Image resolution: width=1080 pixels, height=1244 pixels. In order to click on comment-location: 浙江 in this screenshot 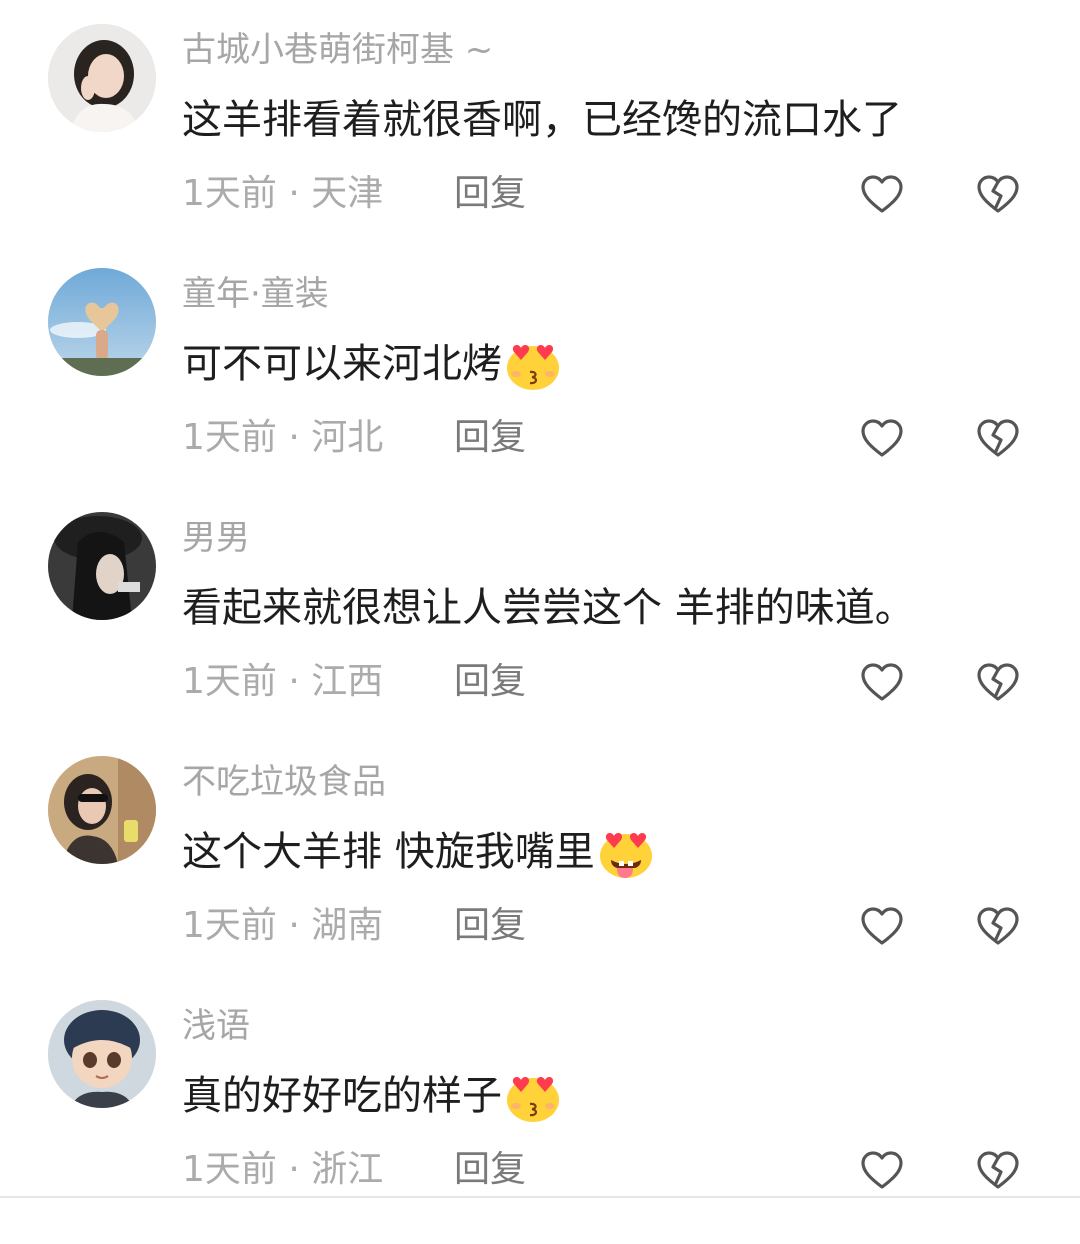, I will do `click(347, 1169)`.